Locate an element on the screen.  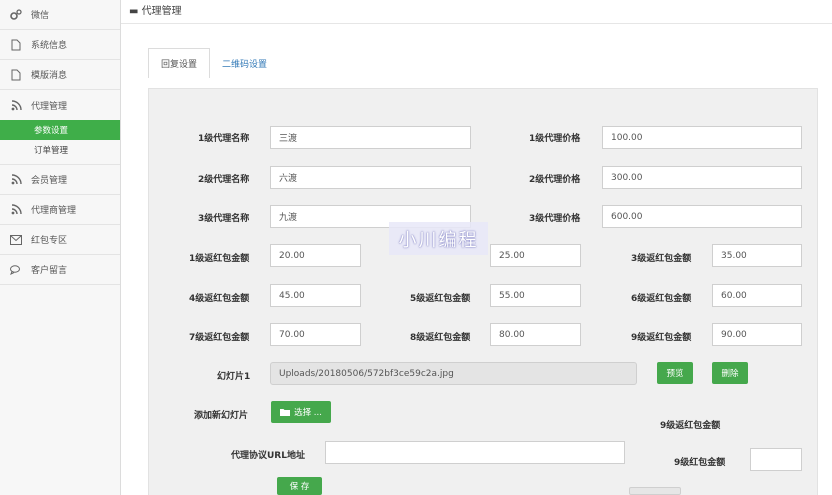
delete-button: 删除 is located at coordinates (730, 373).